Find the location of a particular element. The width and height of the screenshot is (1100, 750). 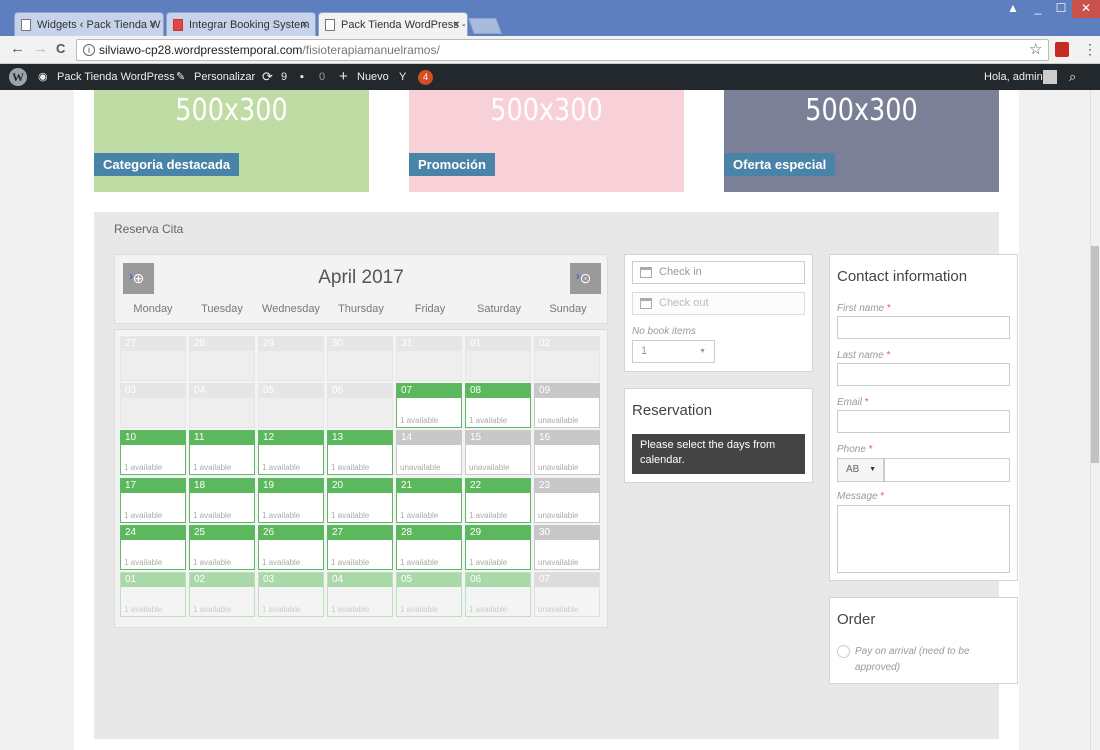

chrome-menu-icon: ⋮ is located at coordinates (1090, 49).